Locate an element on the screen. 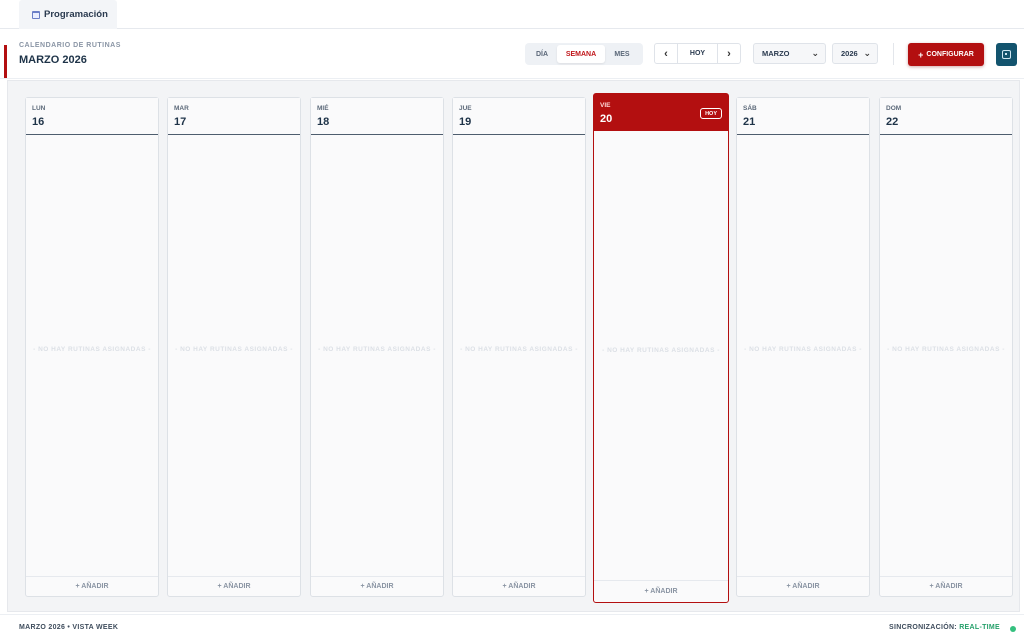  tab-label: Programación is located at coordinates (76, 14).